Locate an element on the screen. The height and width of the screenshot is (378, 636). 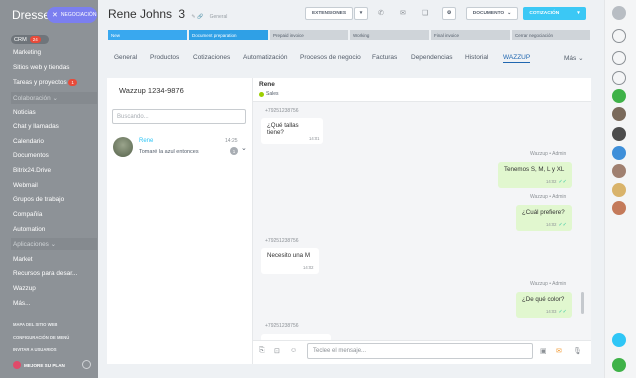
sidebar-item-sites: Sitios web y tiendas is located at coordinates (41, 67).